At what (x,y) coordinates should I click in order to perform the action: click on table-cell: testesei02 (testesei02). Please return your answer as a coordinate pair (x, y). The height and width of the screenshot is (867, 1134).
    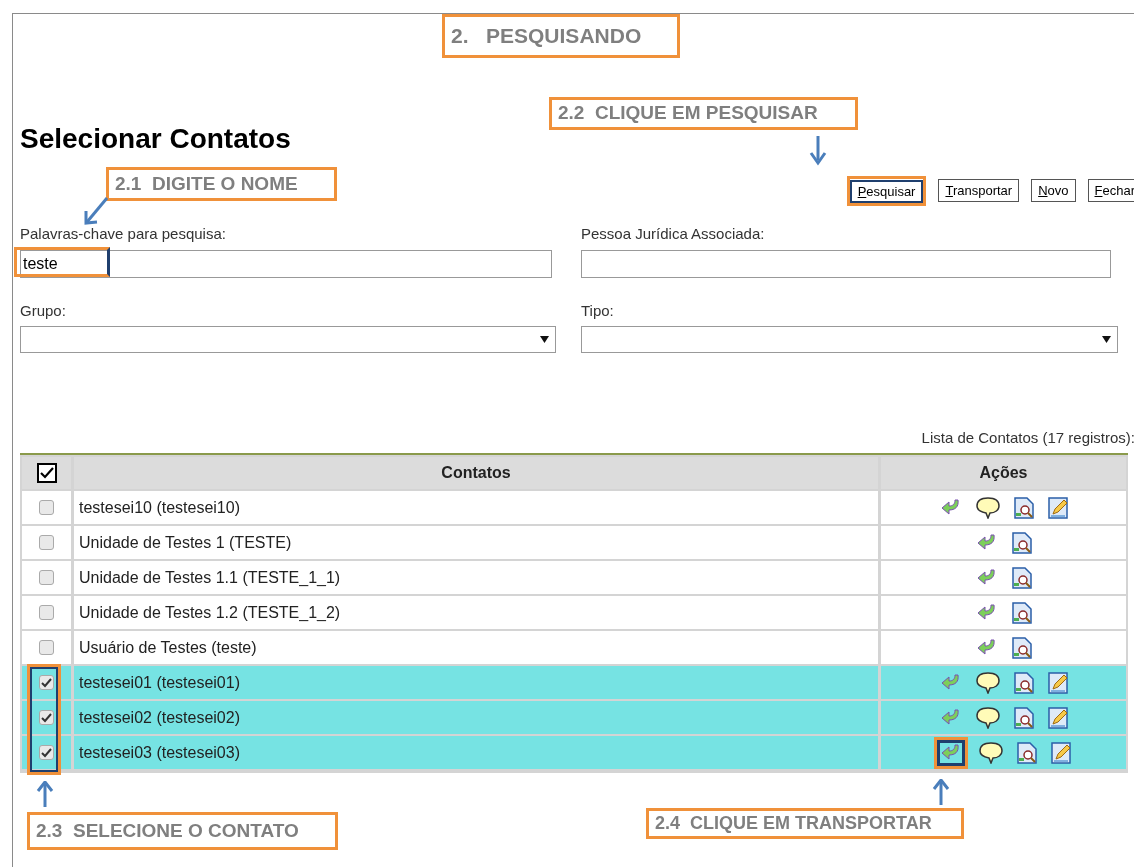
    Looking at the image, I should click on (476, 717).